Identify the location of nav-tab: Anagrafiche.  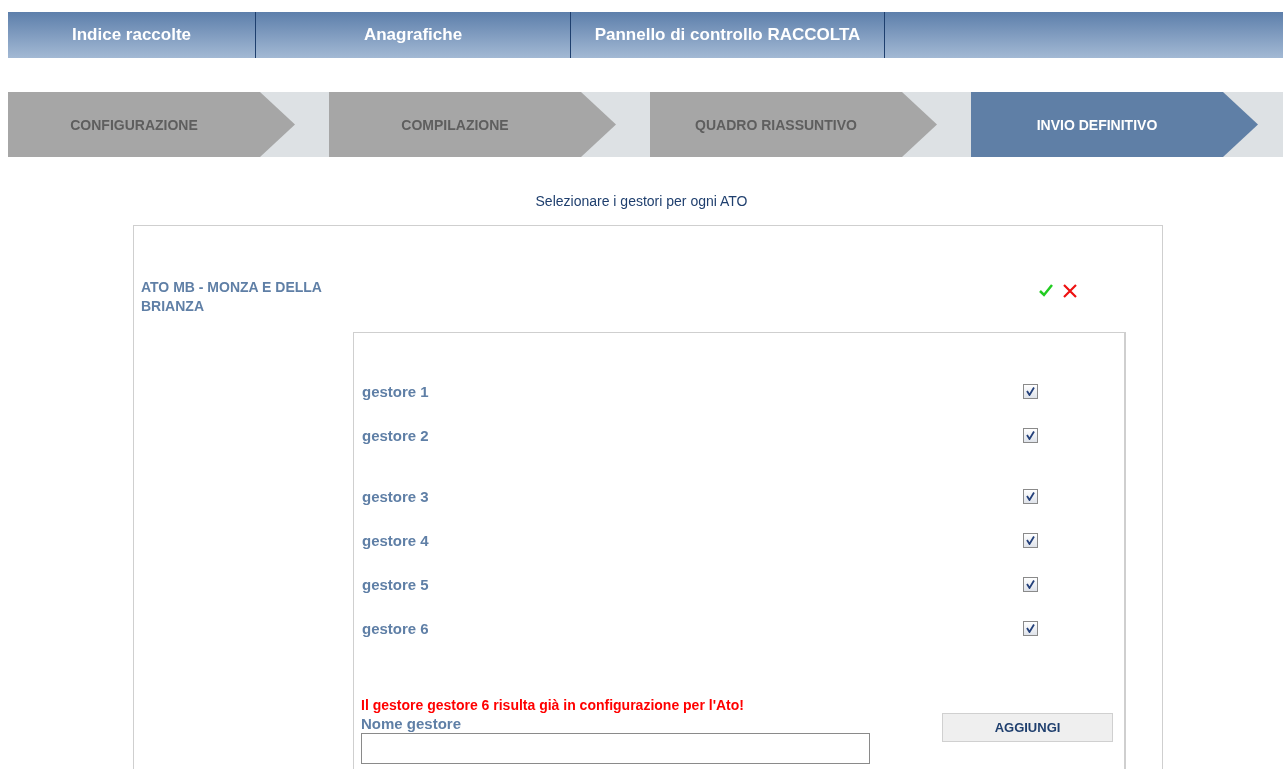
(413, 35).